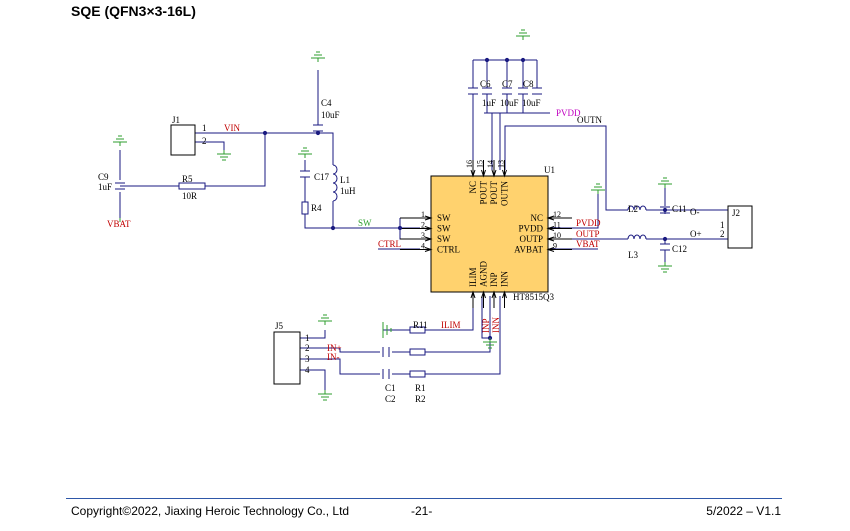 This screenshot has width=850, height=531. I want to click on j5-ref: J5, so click(279, 326).